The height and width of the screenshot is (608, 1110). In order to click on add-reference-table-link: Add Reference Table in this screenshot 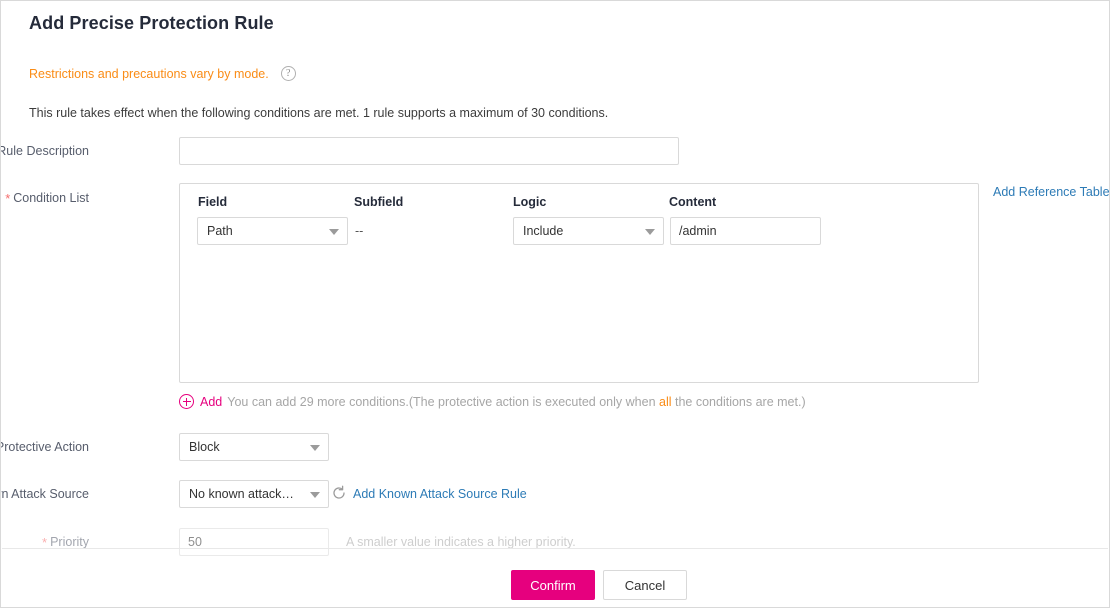, I will do `click(1051, 192)`.